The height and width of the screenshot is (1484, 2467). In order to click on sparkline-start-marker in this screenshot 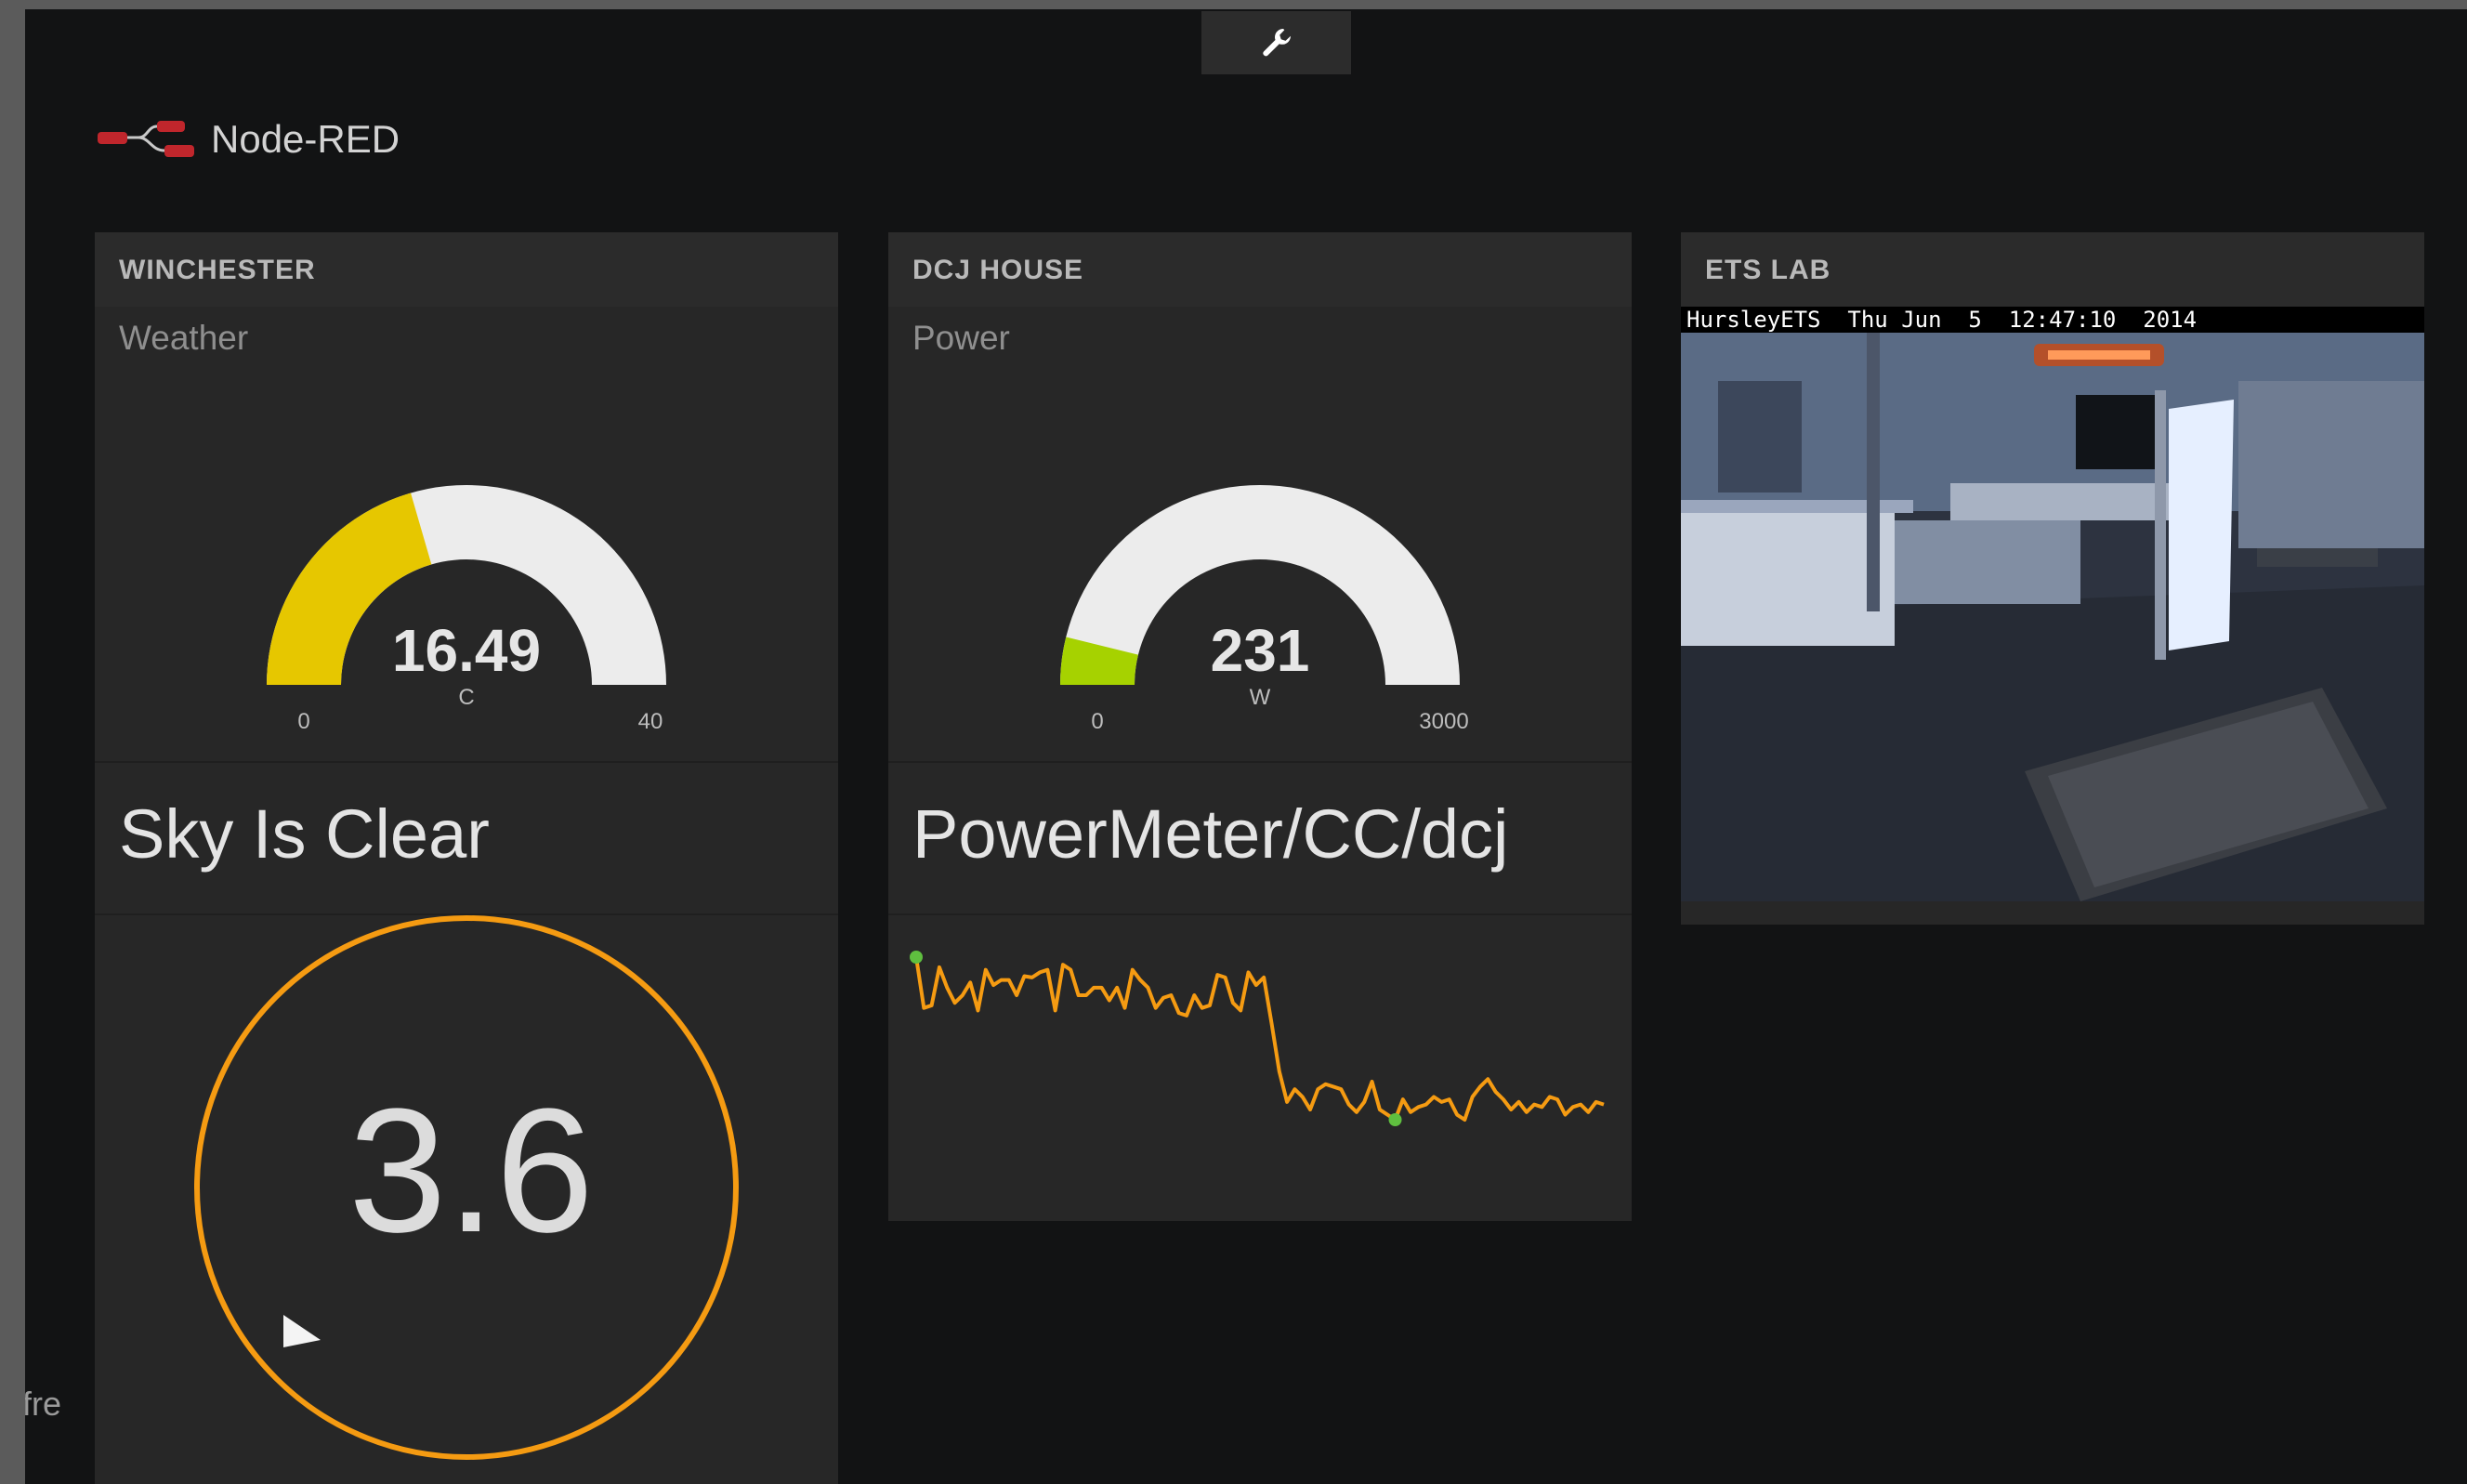, I will do `click(916, 957)`.